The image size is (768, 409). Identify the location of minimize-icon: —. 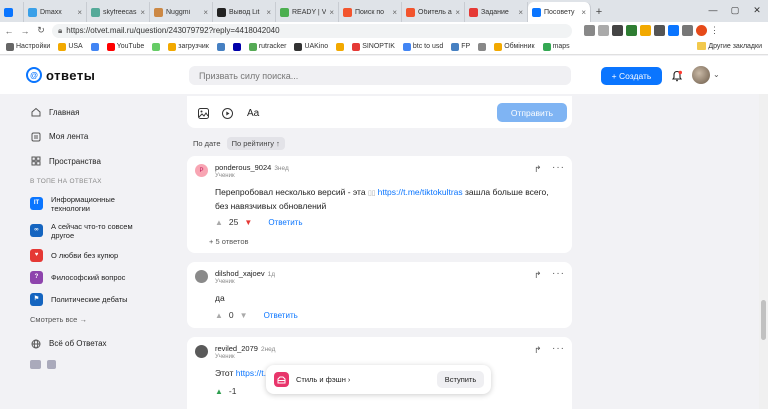
(713, 10).